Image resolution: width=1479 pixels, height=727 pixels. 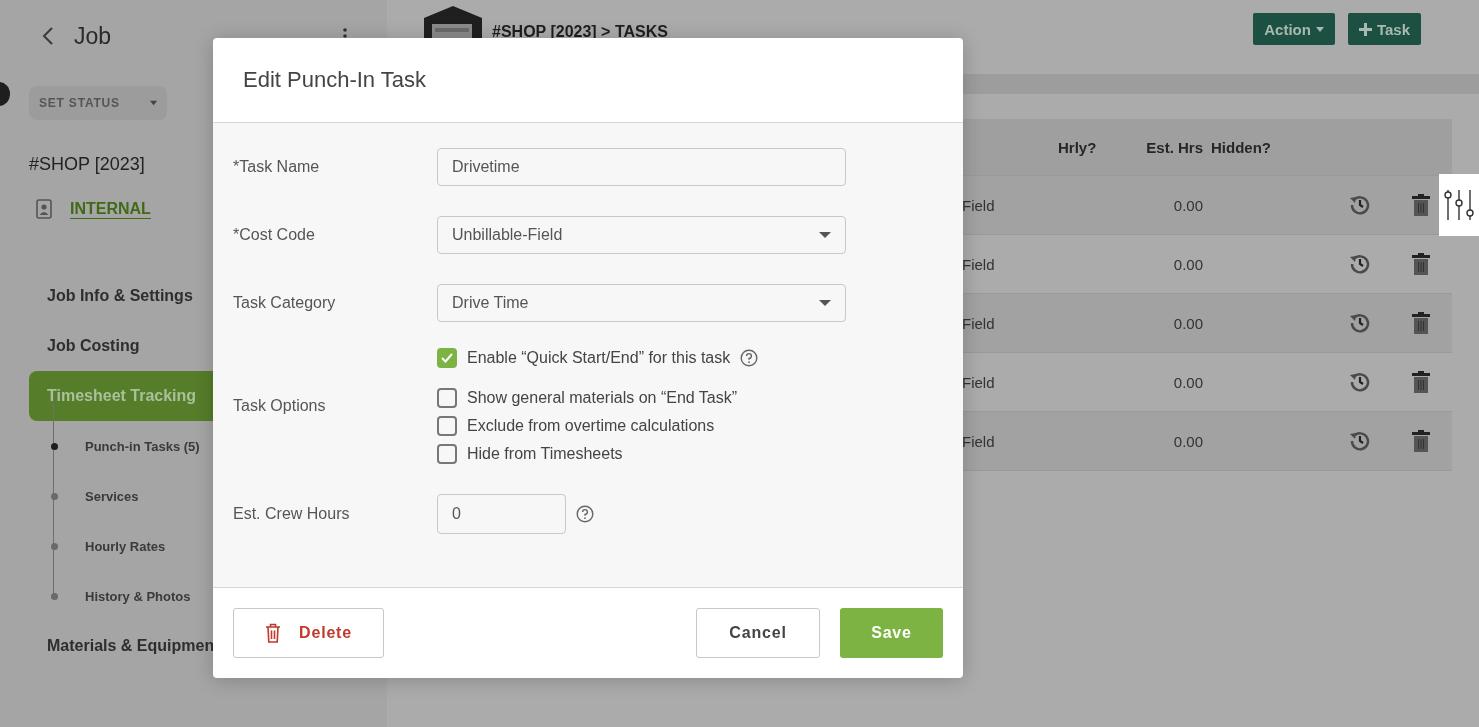 I want to click on sub-nav-item: Services, so click(x=112, y=496).